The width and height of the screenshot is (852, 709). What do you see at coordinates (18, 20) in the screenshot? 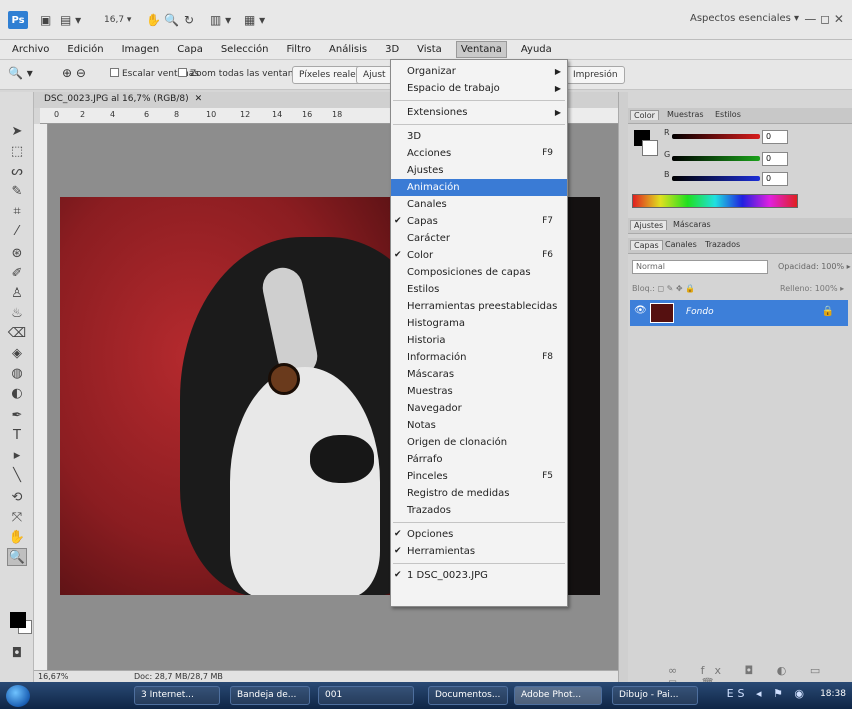
I see `photoshop-logo: Ps` at bounding box center [18, 20].